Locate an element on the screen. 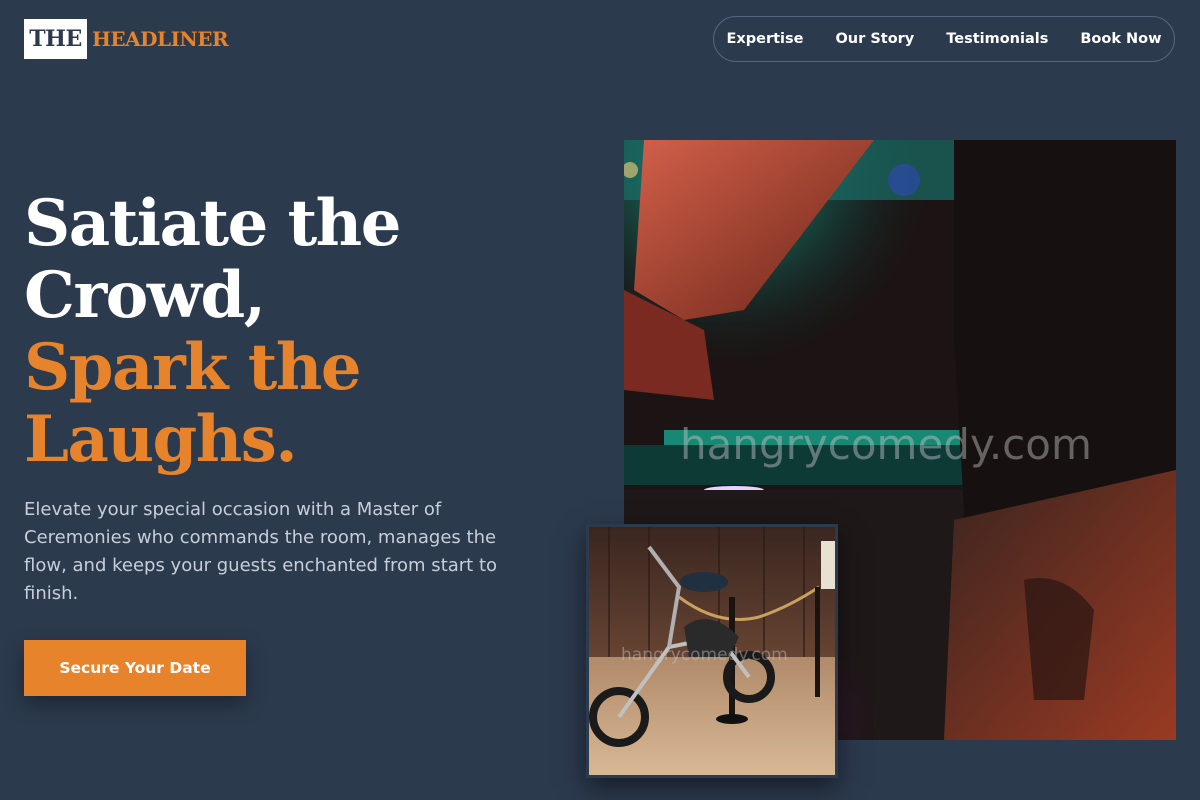 The image size is (1200, 800). hero-secondary-image: hangrycomedy.com is located at coordinates (712, 651).